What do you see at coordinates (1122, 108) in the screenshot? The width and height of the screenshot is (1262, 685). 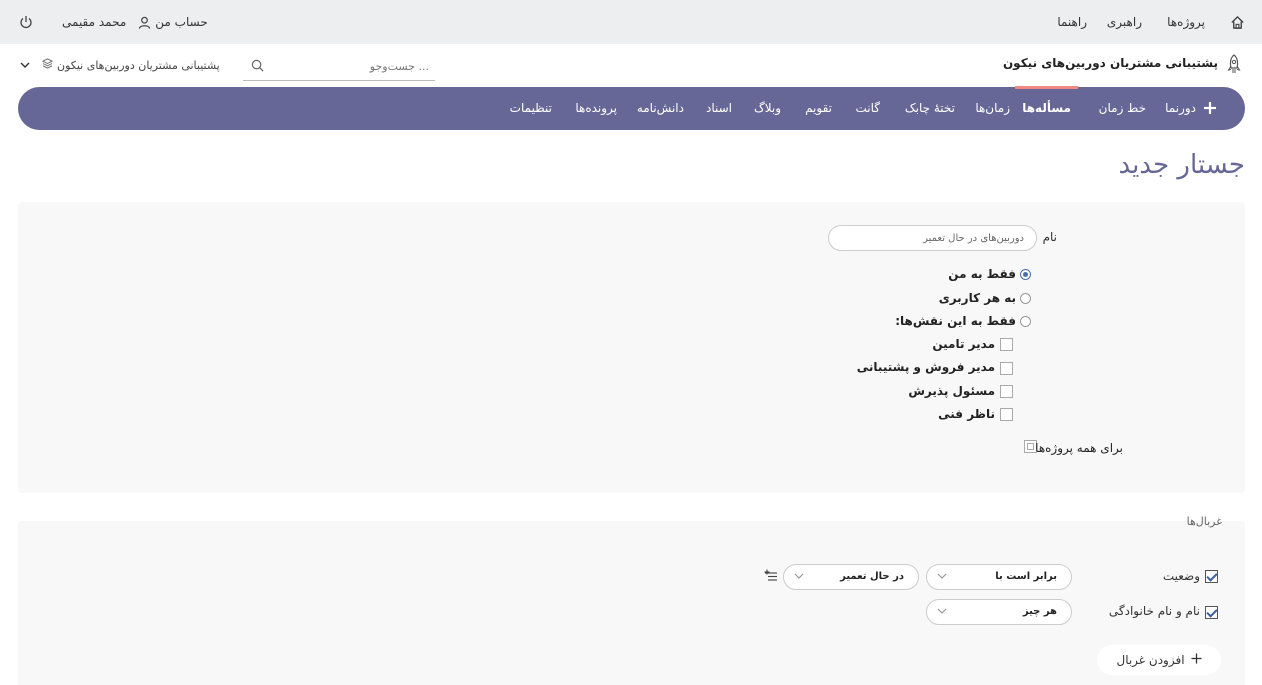 I see `tab-timeline: خط زمان` at bounding box center [1122, 108].